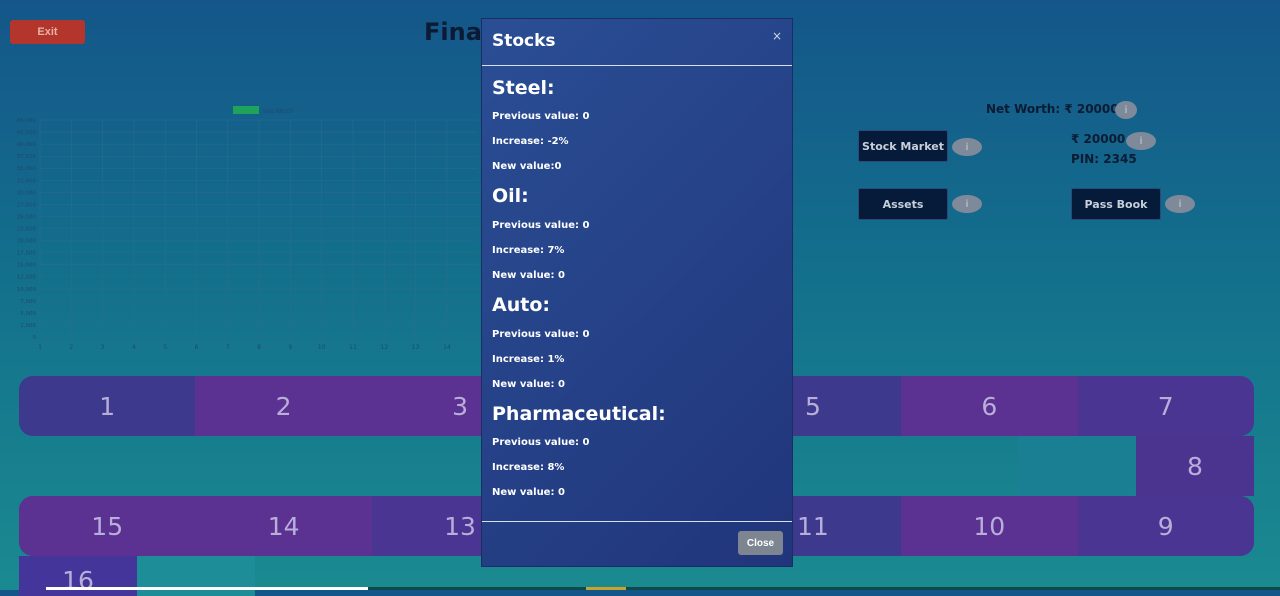  Describe the element at coordinates (27, 169) in the screenshot. I see `y-tick-label: 35,000` at that location.